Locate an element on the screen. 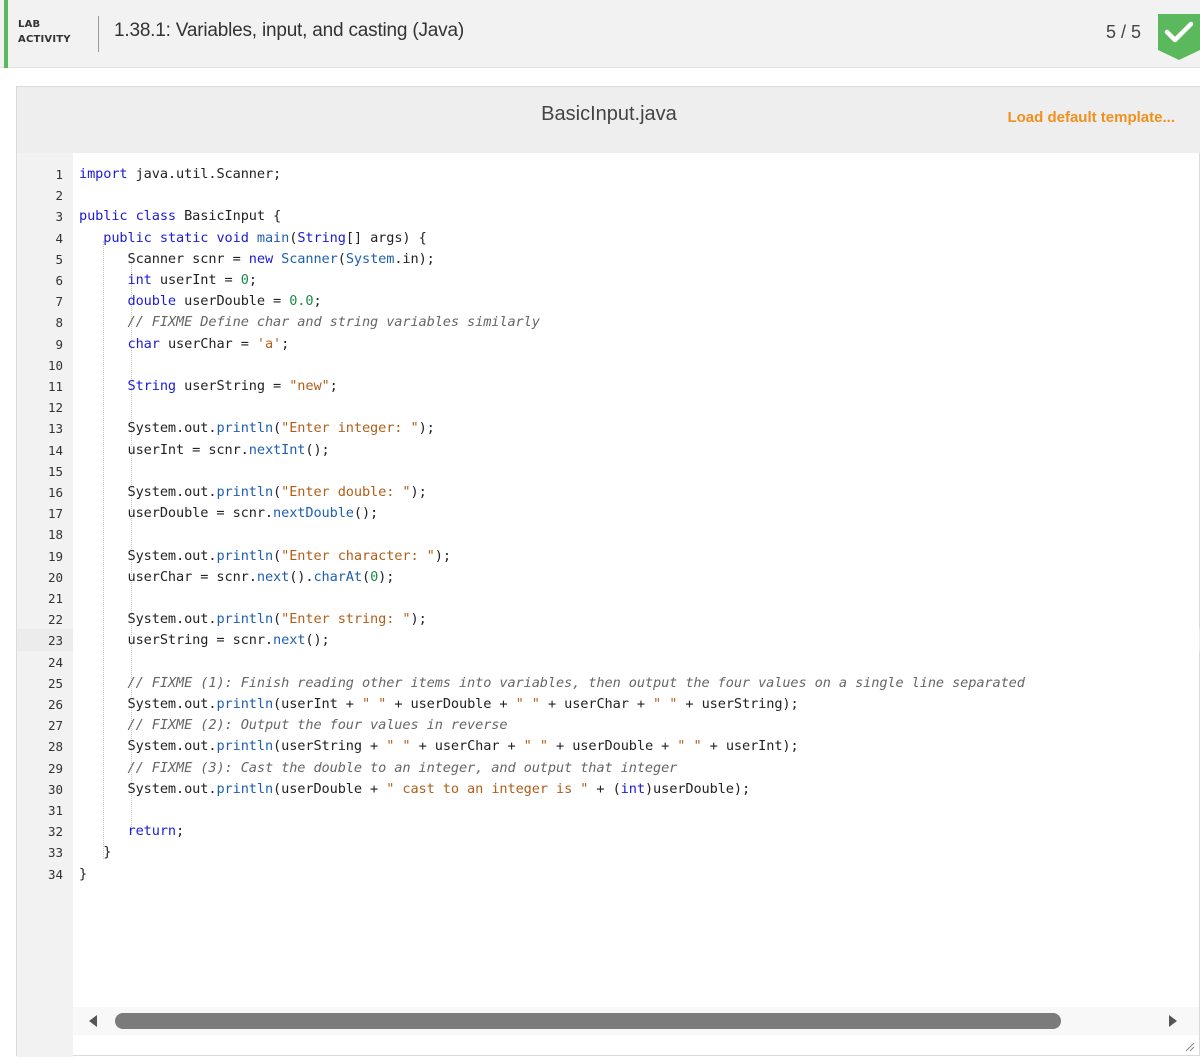 This screenshot has width=1200, height=1060. scrollbar-thumb is located at coordinates (588, 1021).